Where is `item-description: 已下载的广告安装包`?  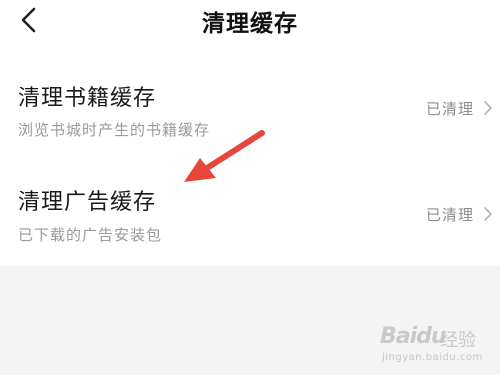
item-description: 已下载的广告安装包 is located at coordinates (90, 235).